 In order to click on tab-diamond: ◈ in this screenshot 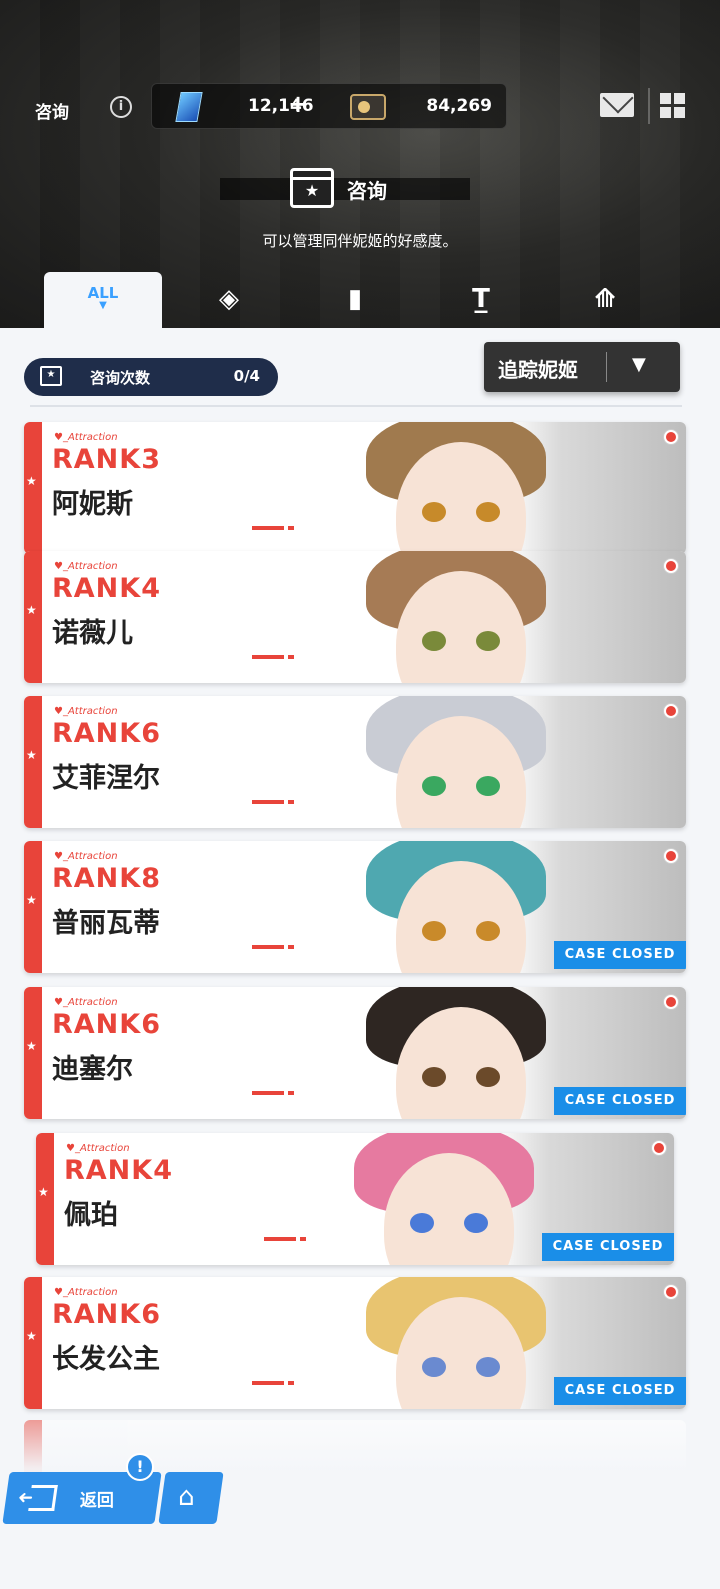, I will do `click(229, 300)`.